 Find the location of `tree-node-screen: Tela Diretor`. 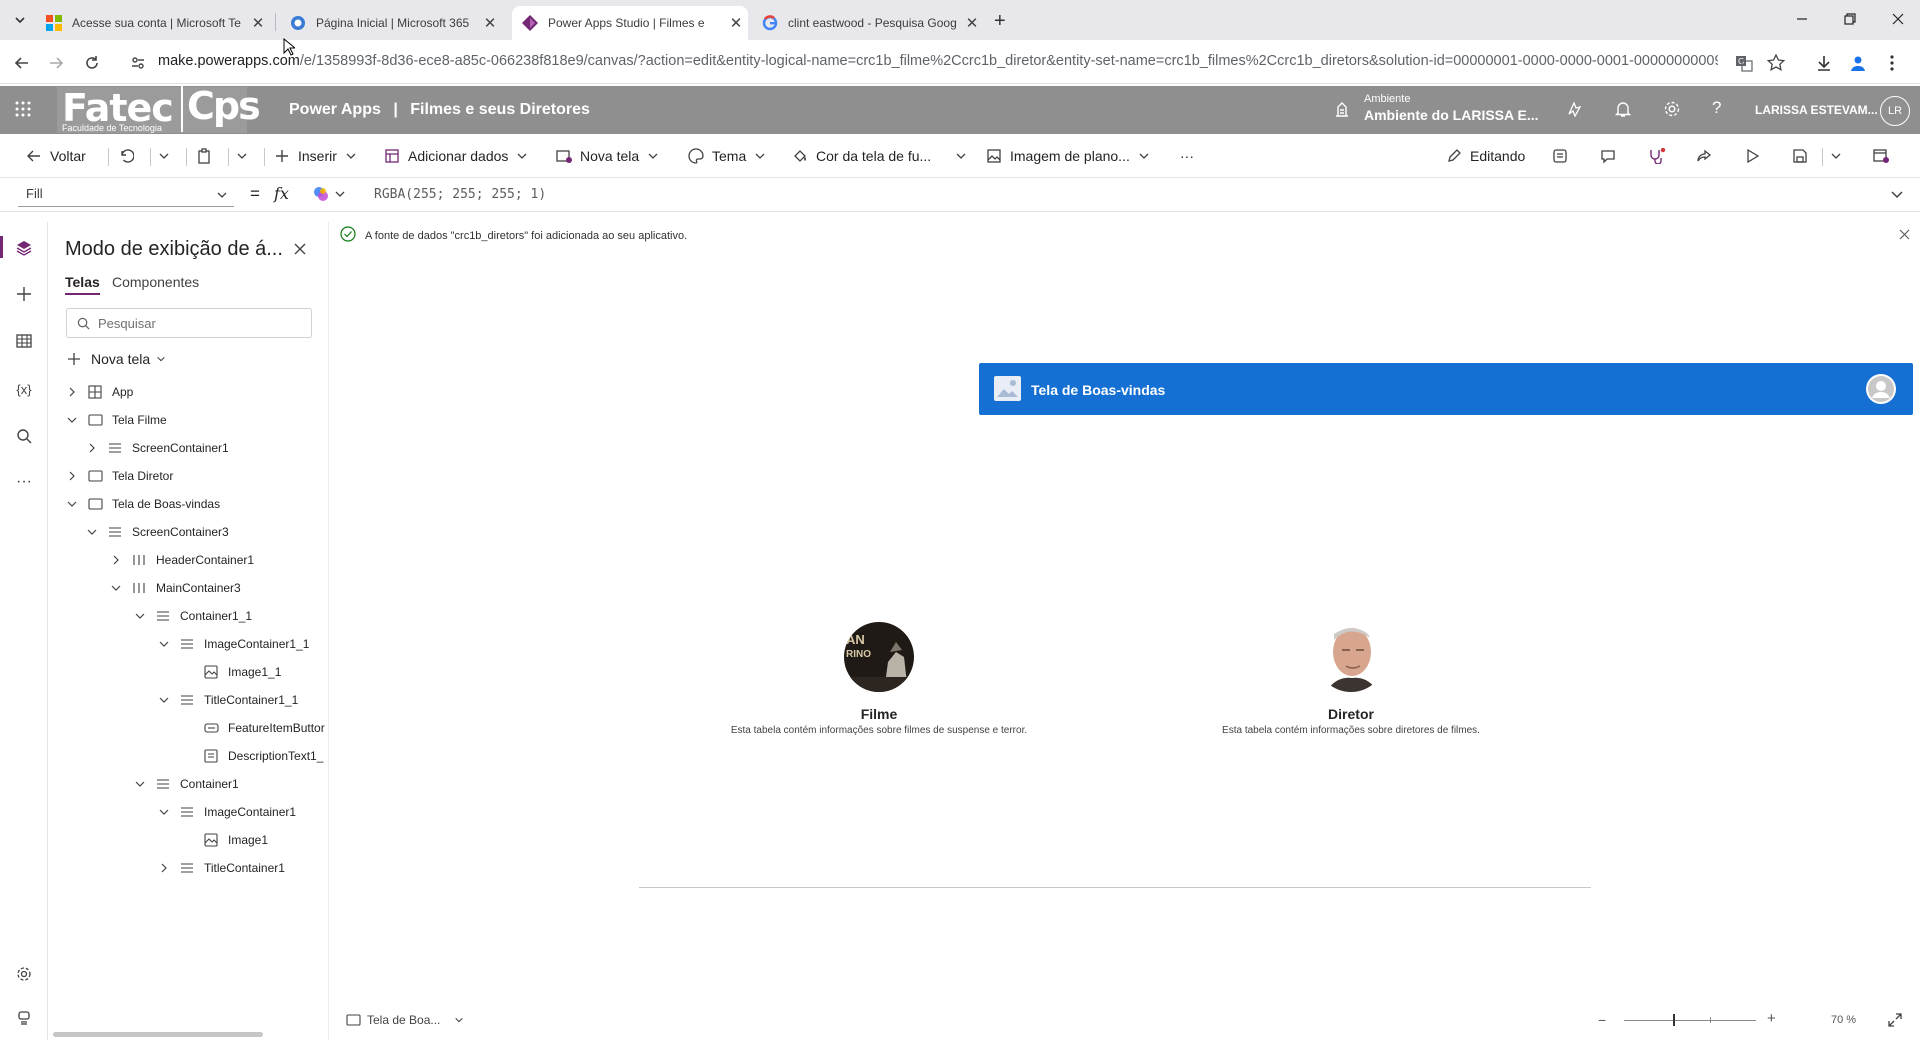

tree-node-screen: Tela Diretor is located at coordinates (119, 476).